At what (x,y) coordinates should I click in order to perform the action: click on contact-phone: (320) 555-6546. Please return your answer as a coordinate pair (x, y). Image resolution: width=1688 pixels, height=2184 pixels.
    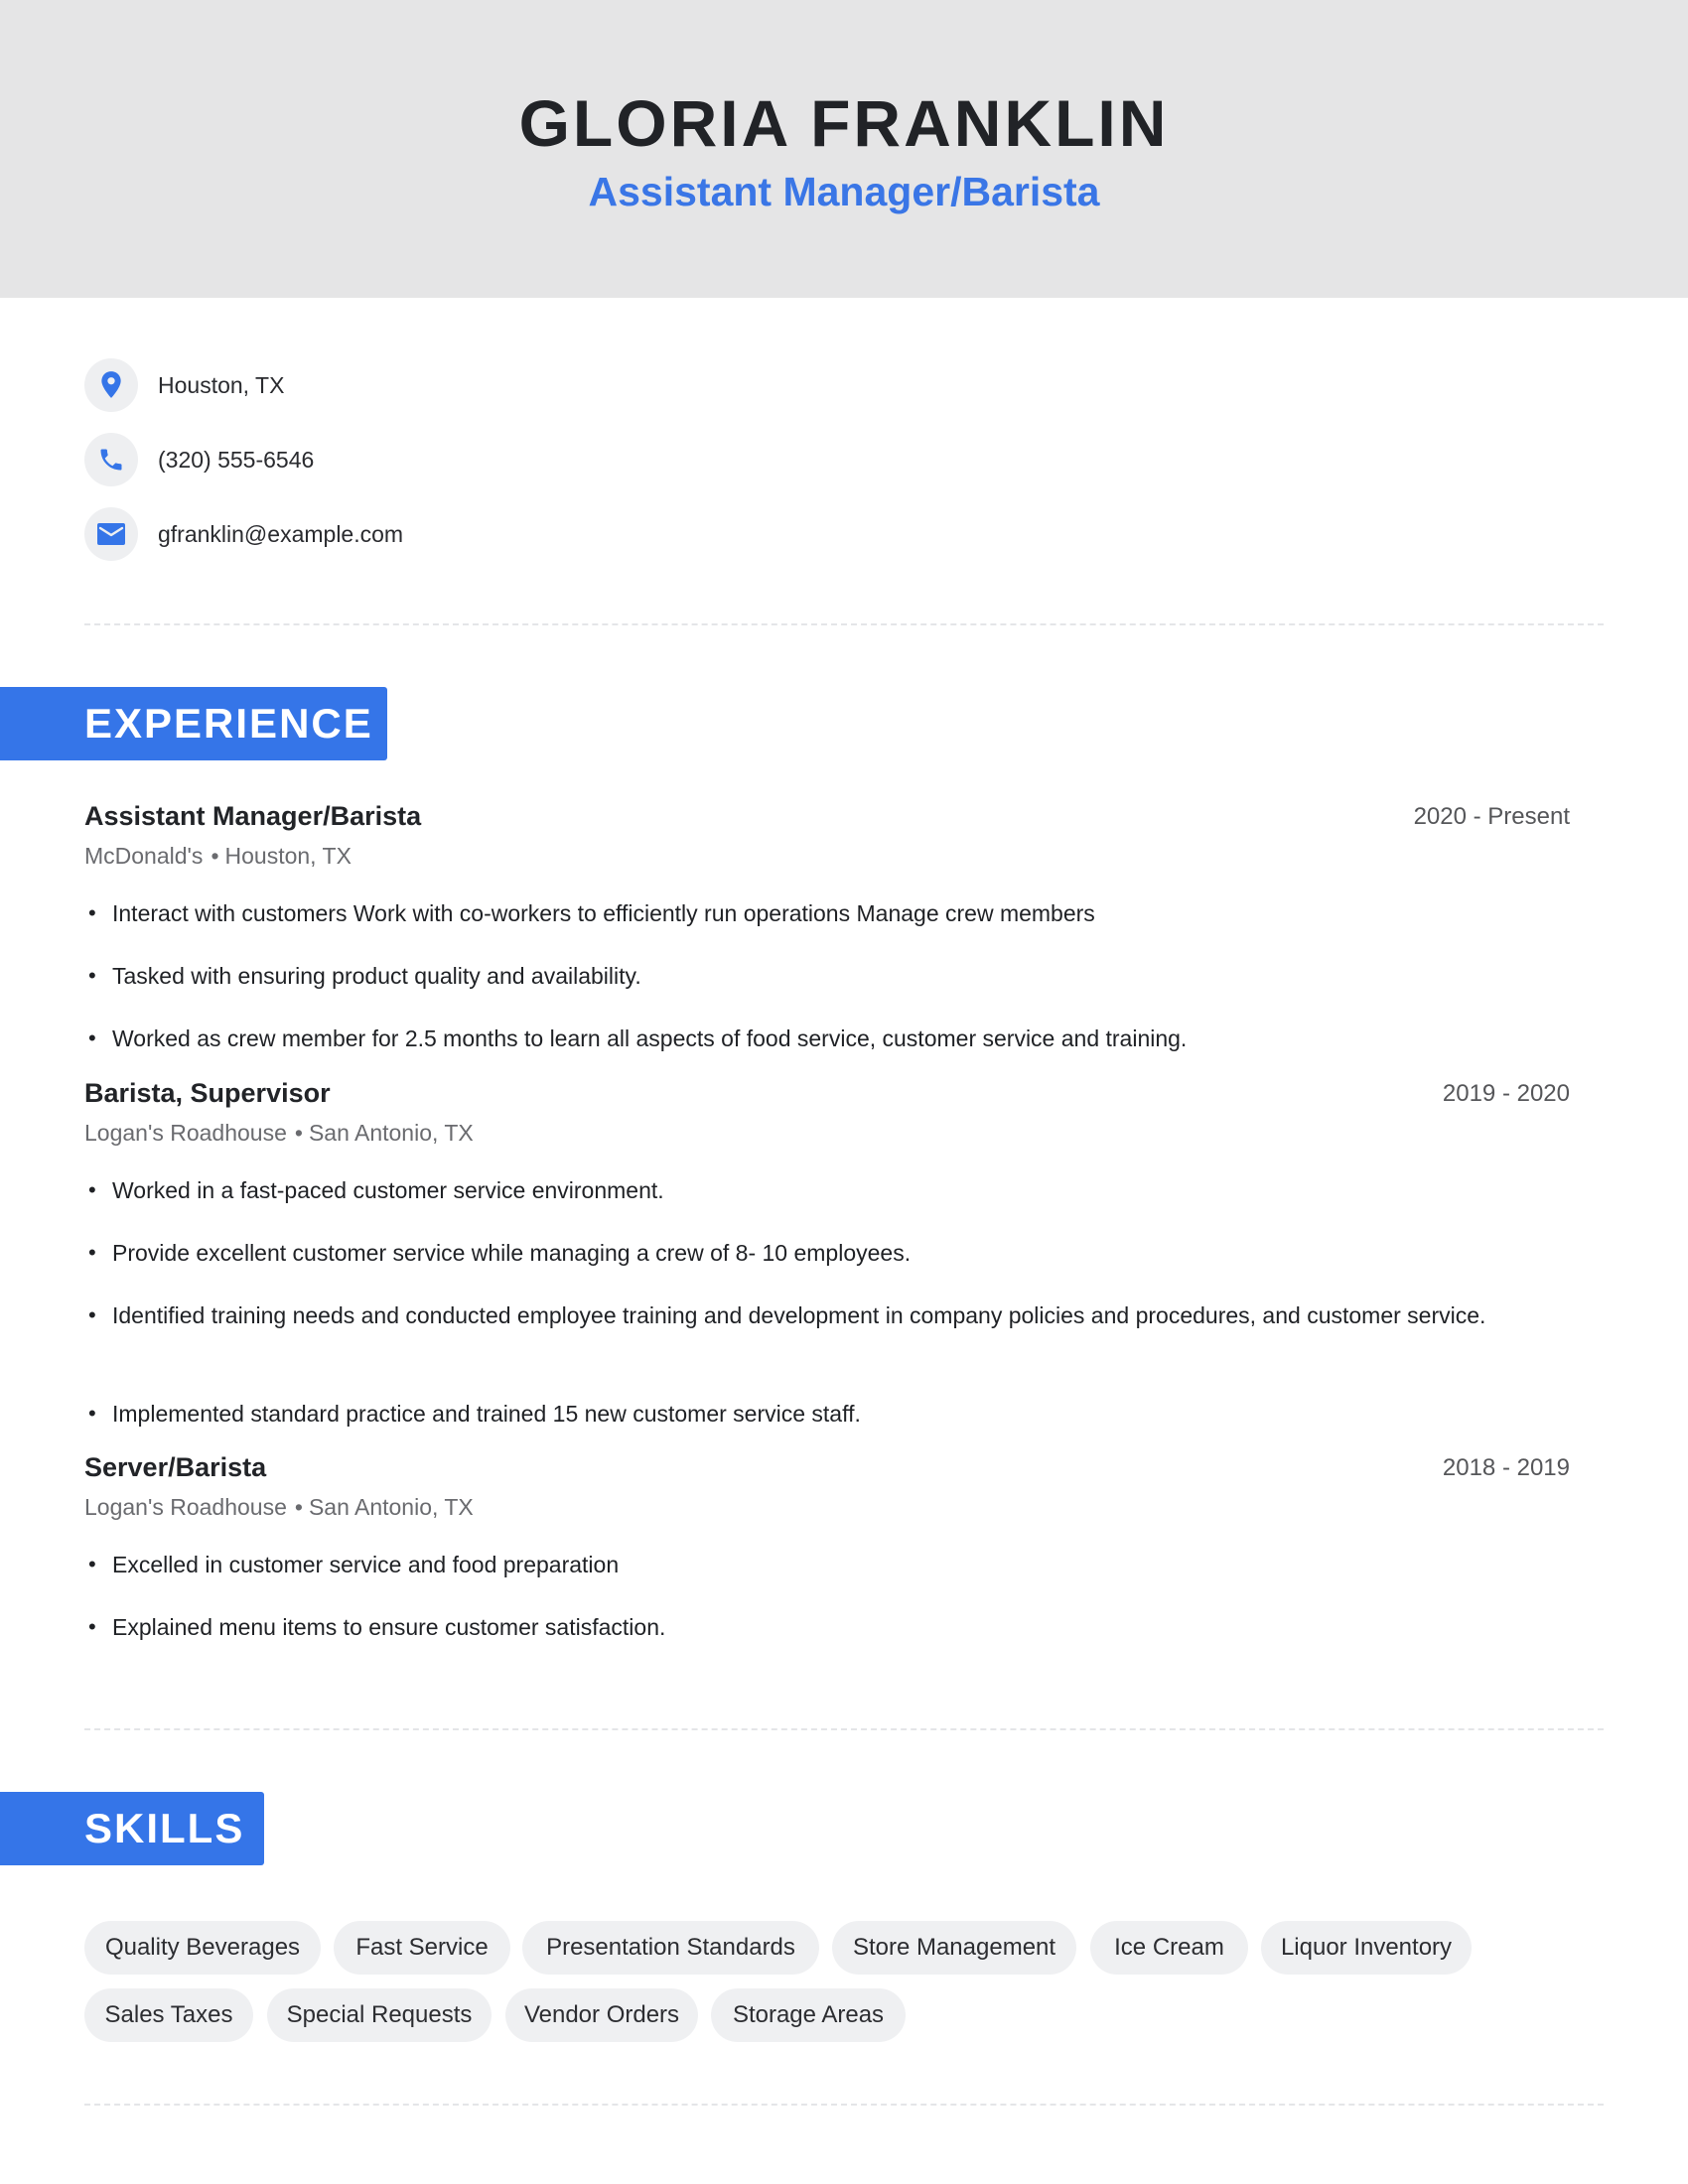
    Looking at the image, I should click on (382, 459).